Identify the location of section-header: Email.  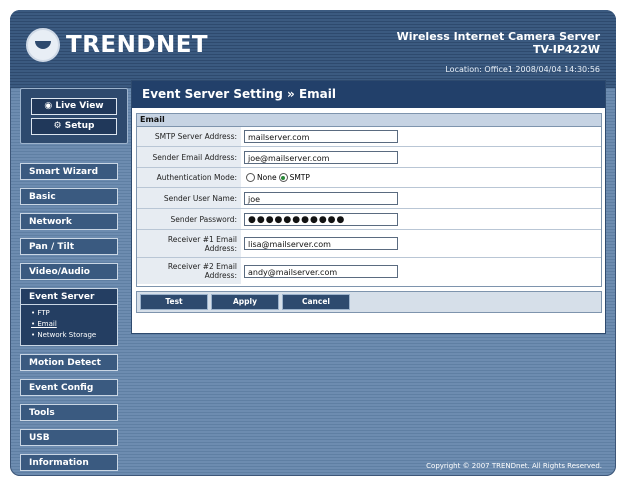
(369, 120).